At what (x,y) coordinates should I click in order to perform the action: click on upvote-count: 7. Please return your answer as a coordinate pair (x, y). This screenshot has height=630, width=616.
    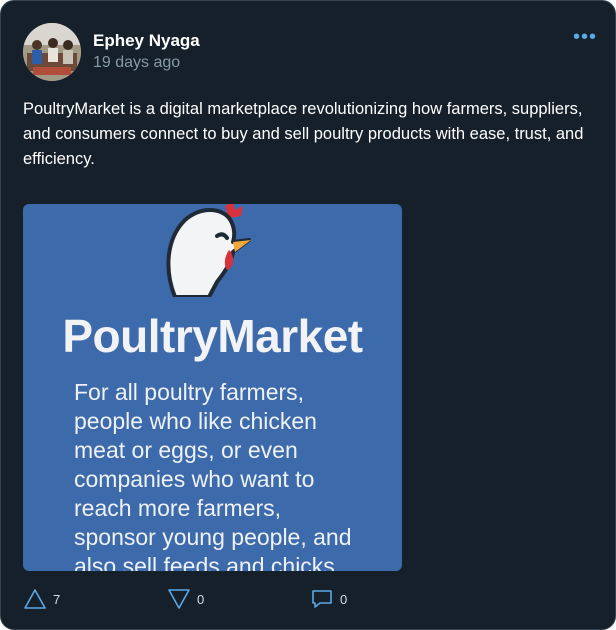
    Looking at the image, I should click on (57, 599).